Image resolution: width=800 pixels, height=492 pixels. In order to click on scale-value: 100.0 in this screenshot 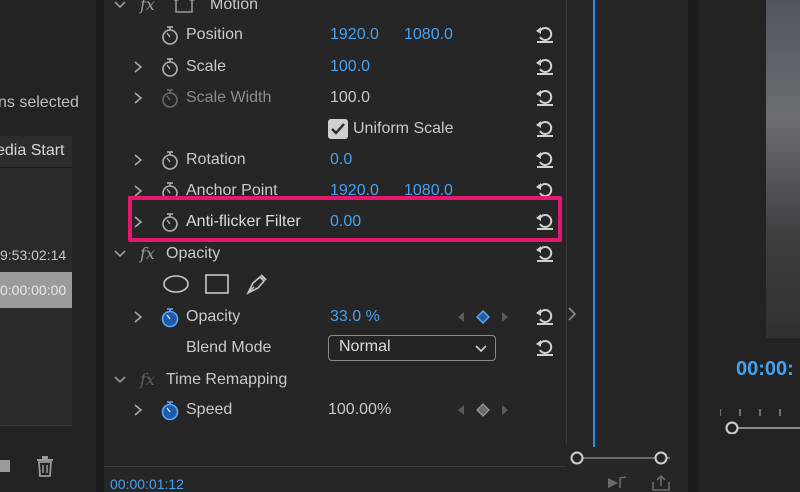, I will do `click(350, 67)`.